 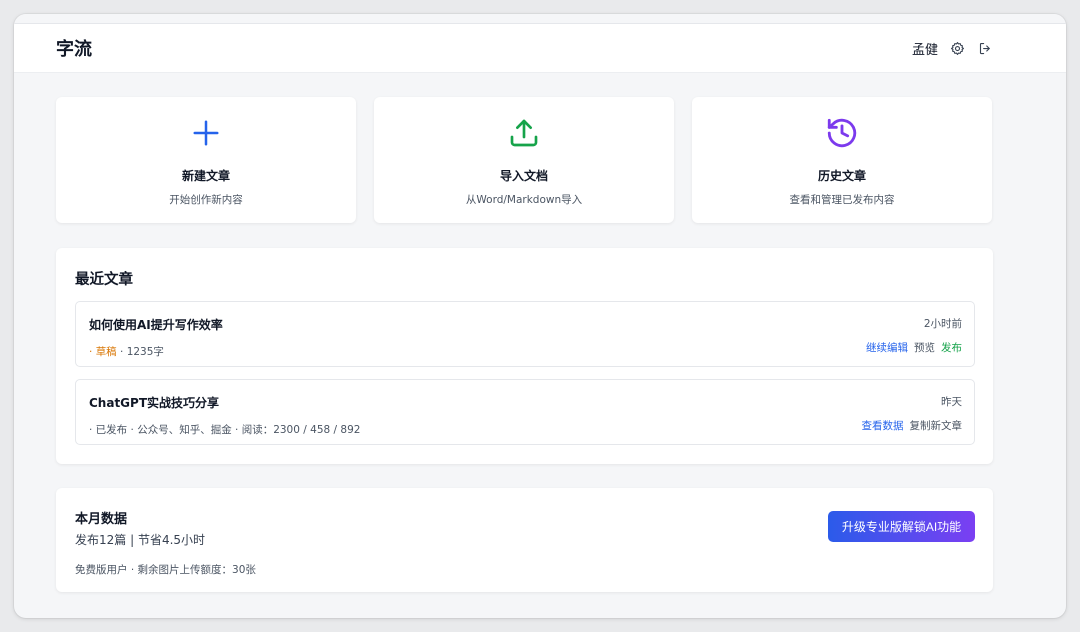 I want to click on import-document-card: 导入文档 从Word/Markdown导入, so click(x=524, y=160).